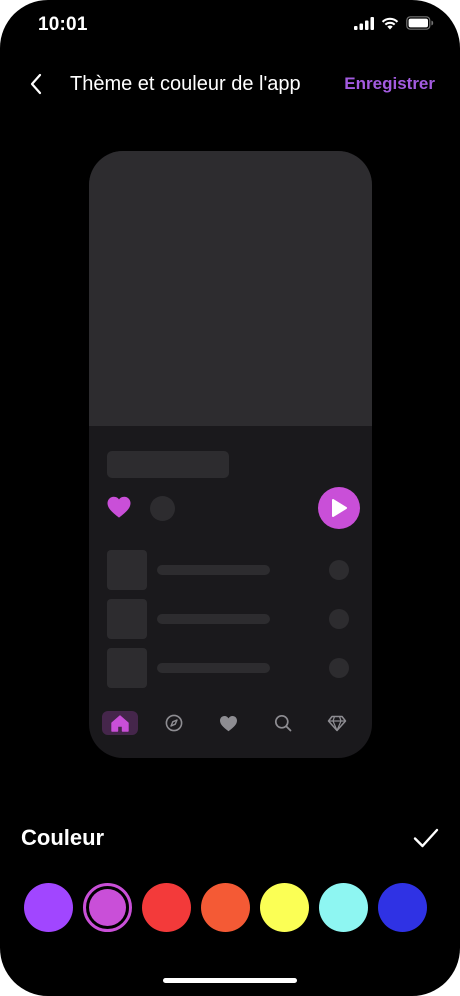  What do you see at coordinates (230, 980) in the screenshot?
I see `home-indicator` at bounding box center [230, 980].